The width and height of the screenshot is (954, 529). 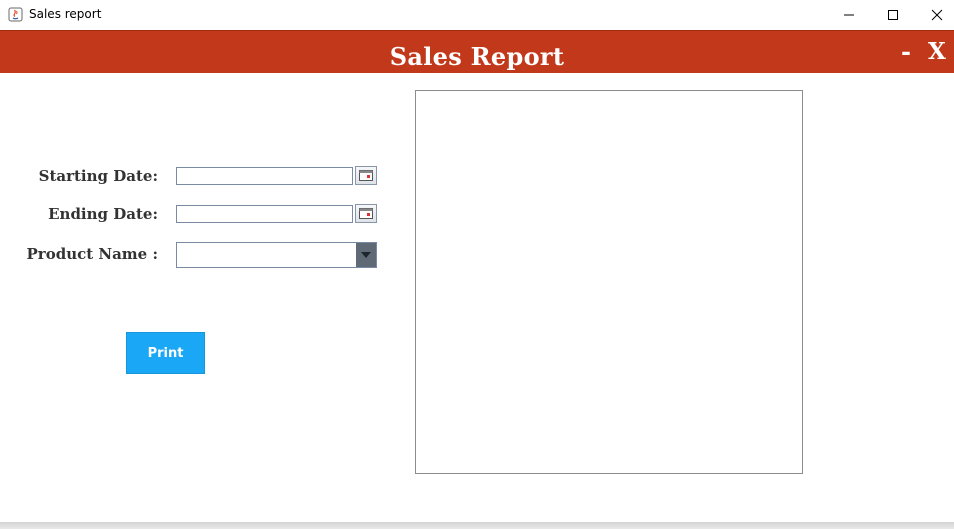 I want to click on minimize-icon, so click(x=849, y=15).